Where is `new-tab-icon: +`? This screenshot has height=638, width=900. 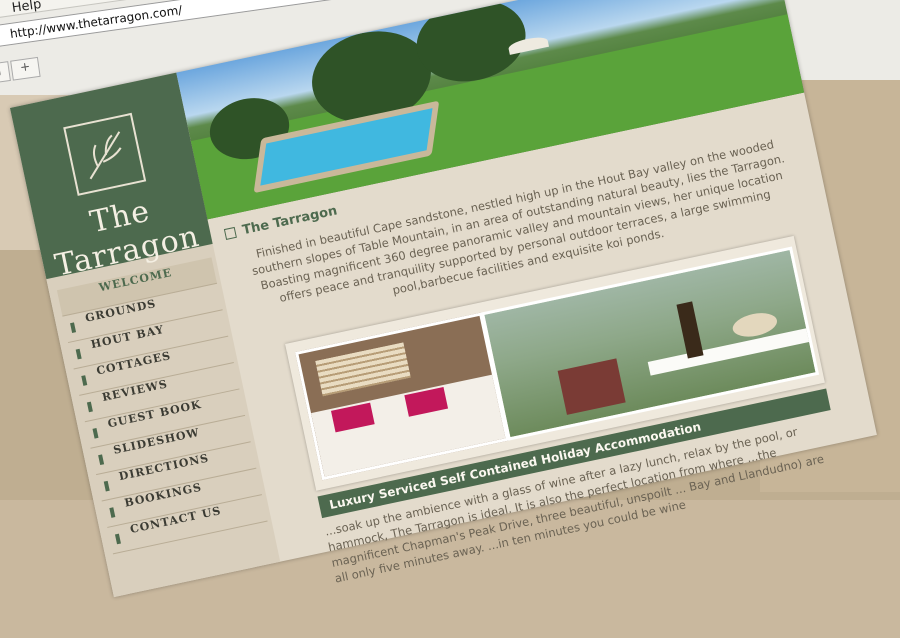
new-tab-icon: + is located at coordinates (25, 68).